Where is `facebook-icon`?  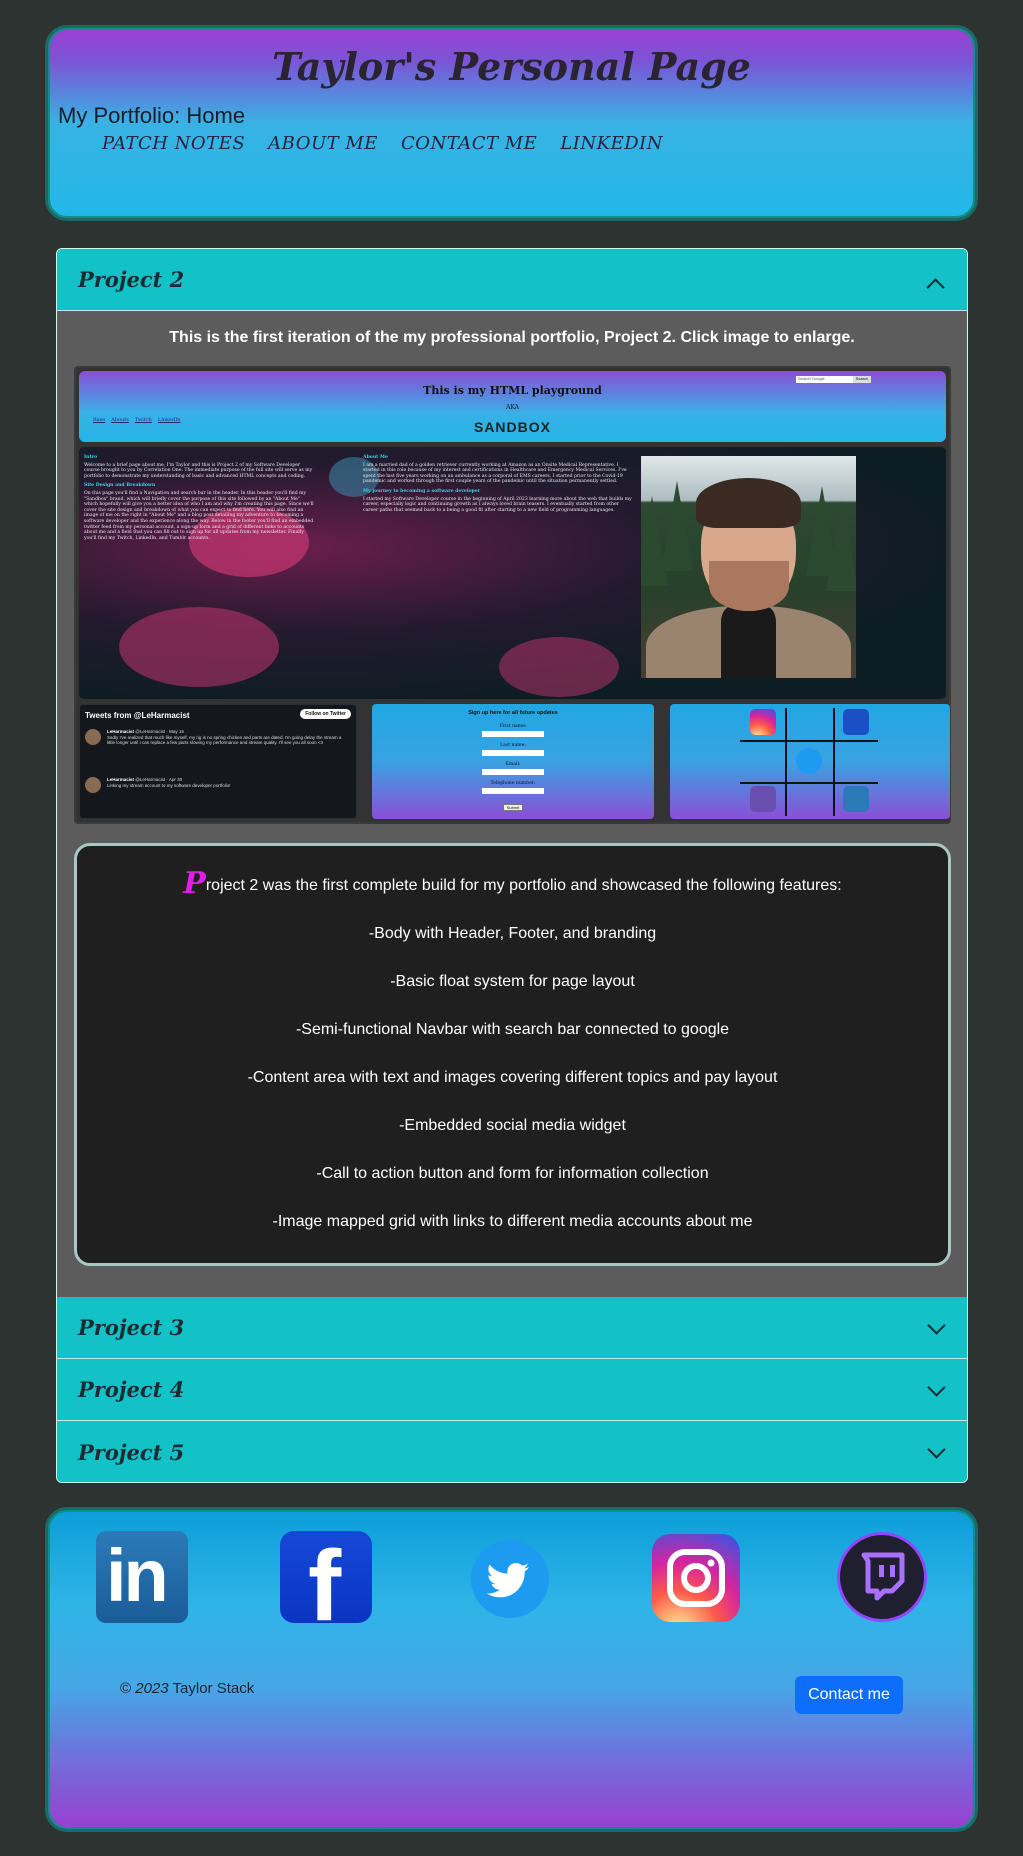 facebook-icon is located at coordinates (856, 722).